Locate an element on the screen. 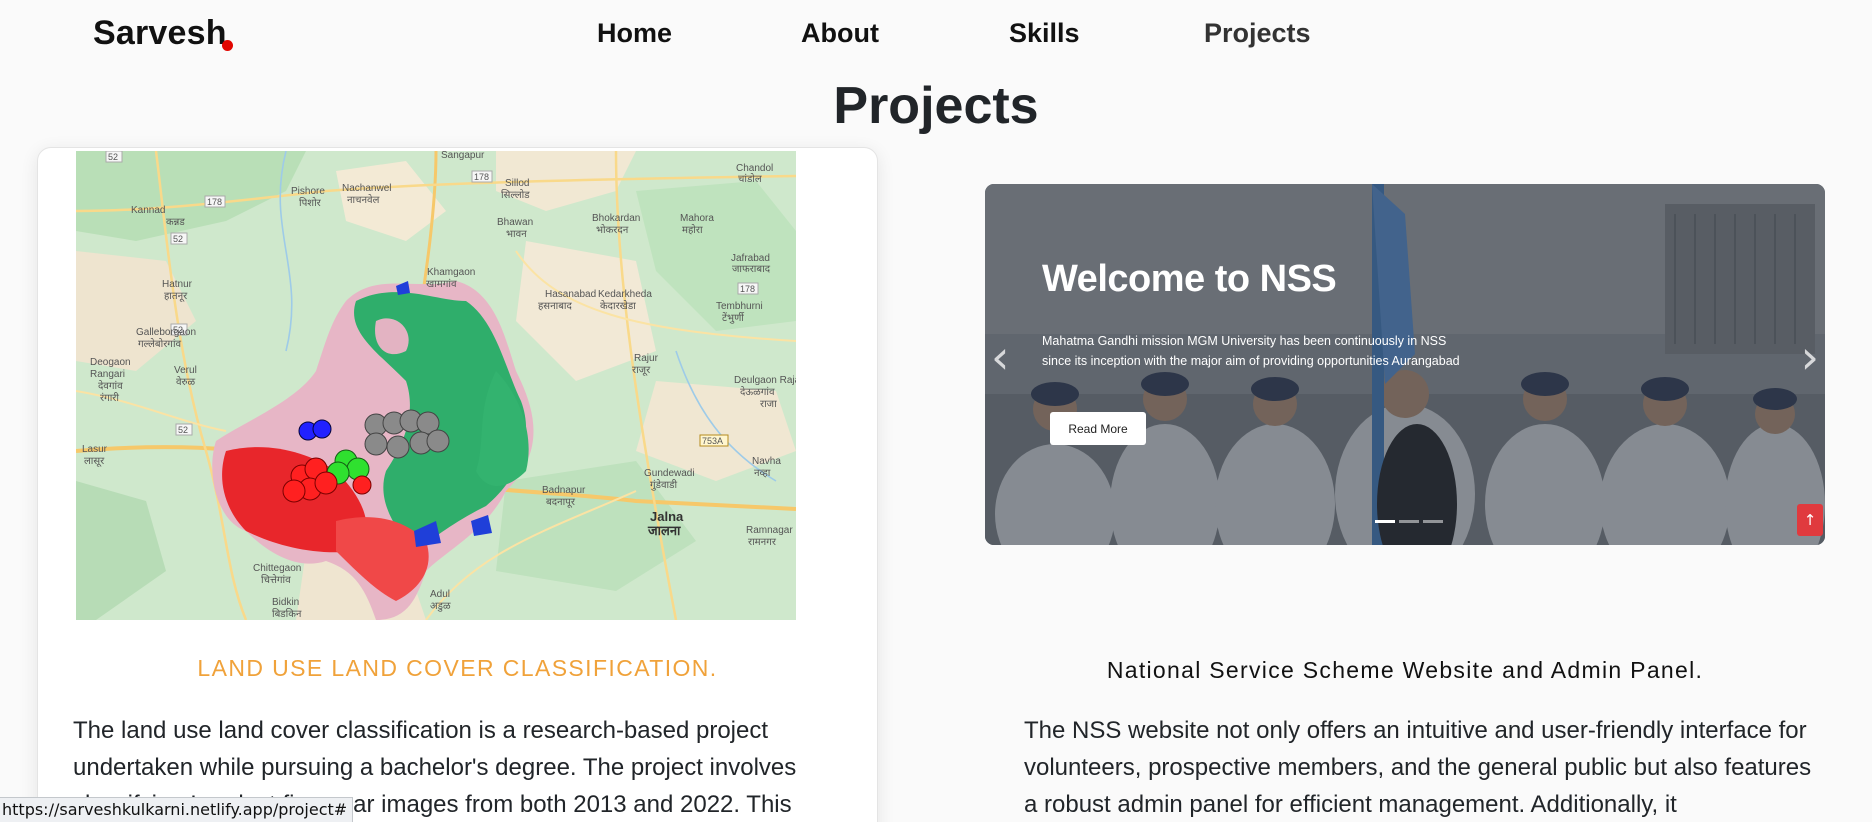  svg-text: Deulgaon Raja is located at coordinates (765, 380).